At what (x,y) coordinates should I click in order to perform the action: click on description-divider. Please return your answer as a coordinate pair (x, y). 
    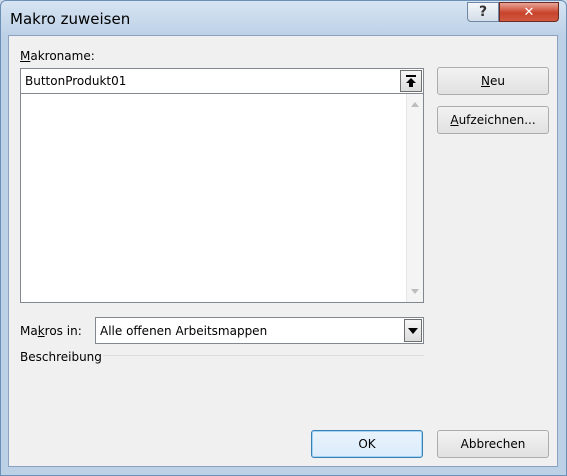
    Looking at the image, I should click on (263, 355).